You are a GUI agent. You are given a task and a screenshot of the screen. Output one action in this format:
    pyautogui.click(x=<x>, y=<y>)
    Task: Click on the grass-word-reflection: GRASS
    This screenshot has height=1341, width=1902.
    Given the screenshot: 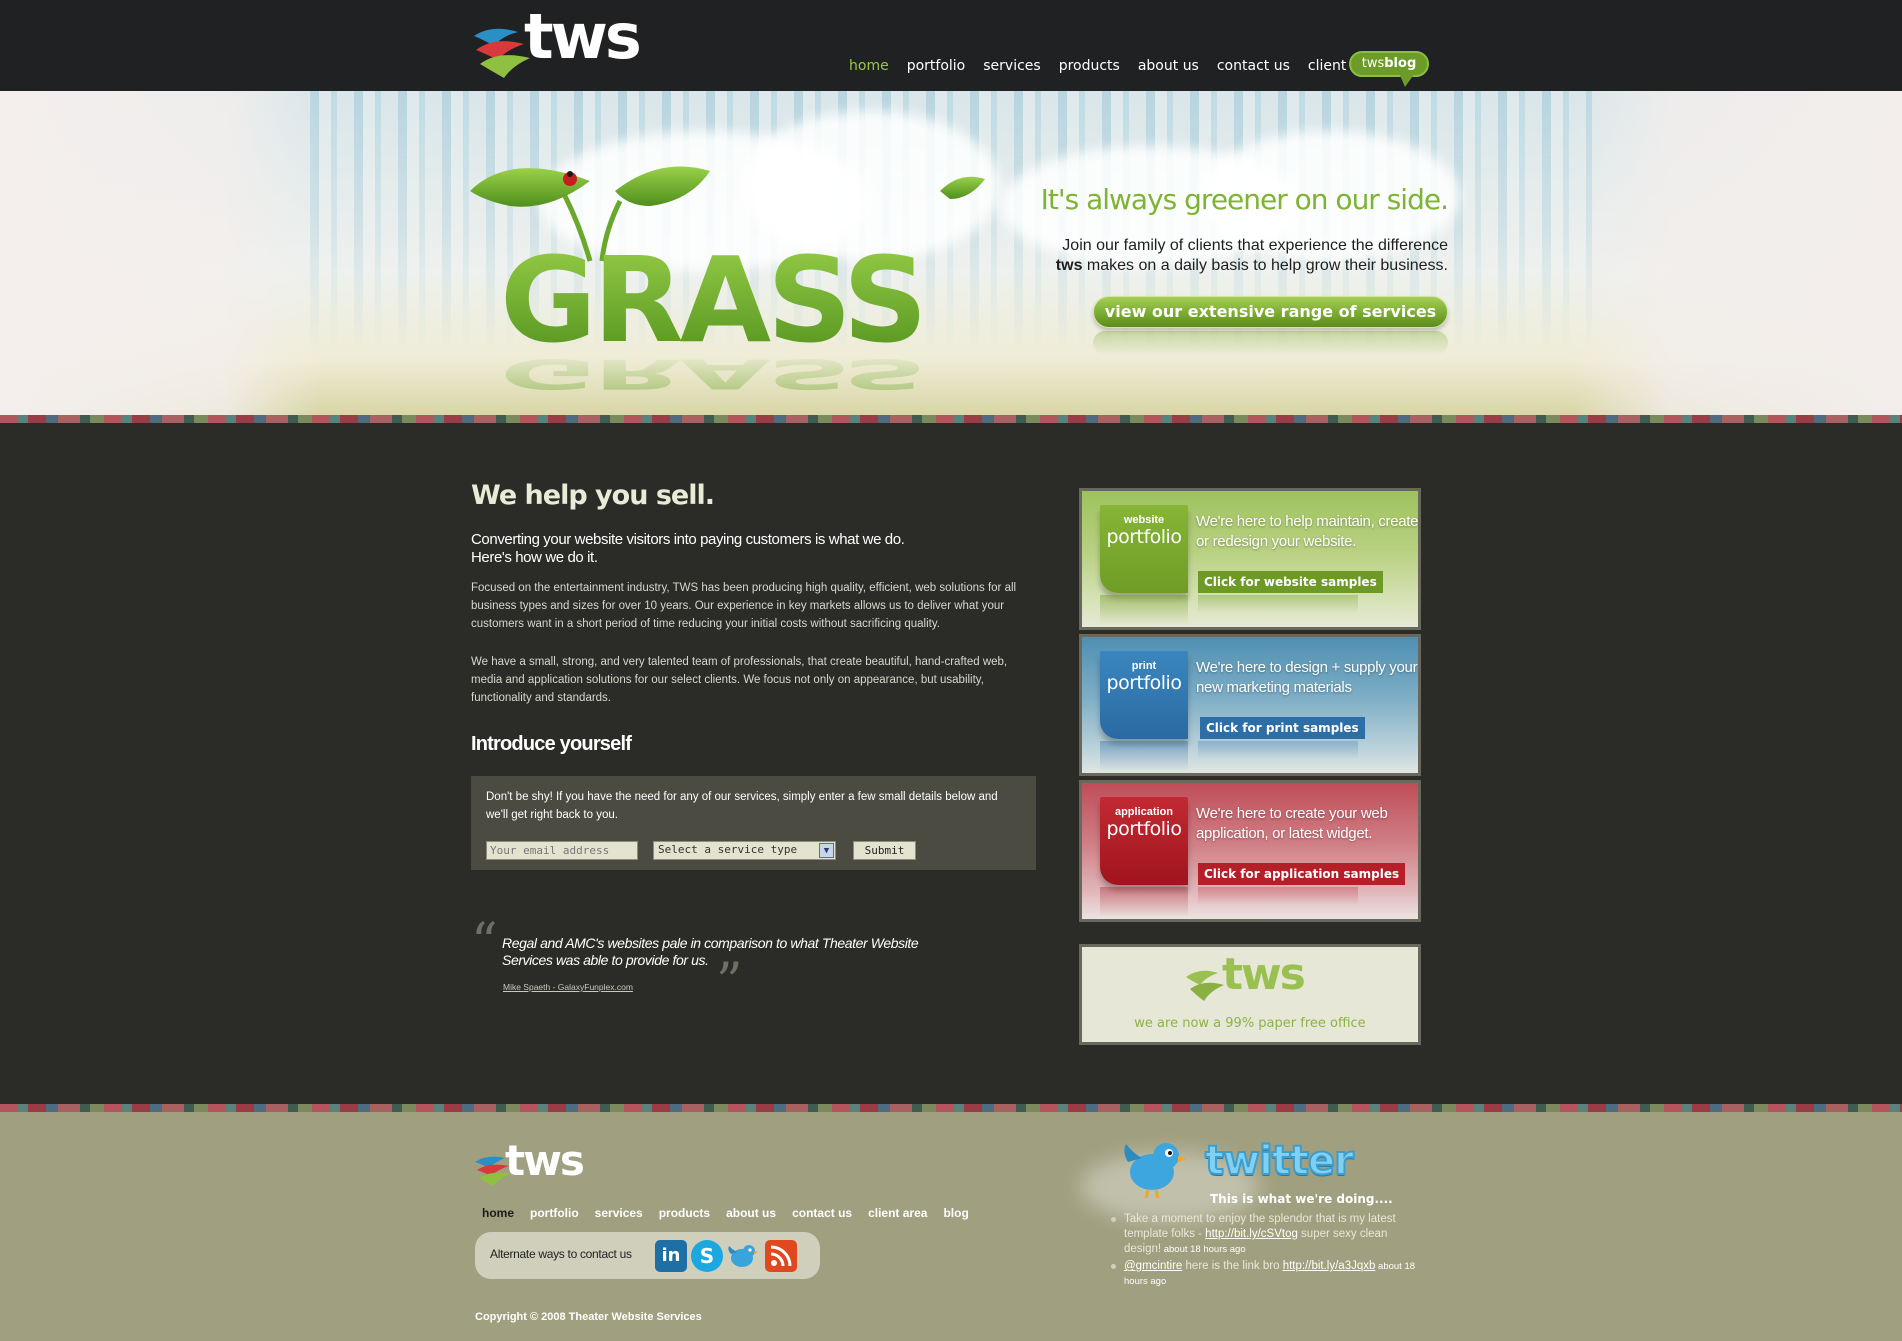 What is the action you would take?
    pyautogui.click(x=712, y=370)
    